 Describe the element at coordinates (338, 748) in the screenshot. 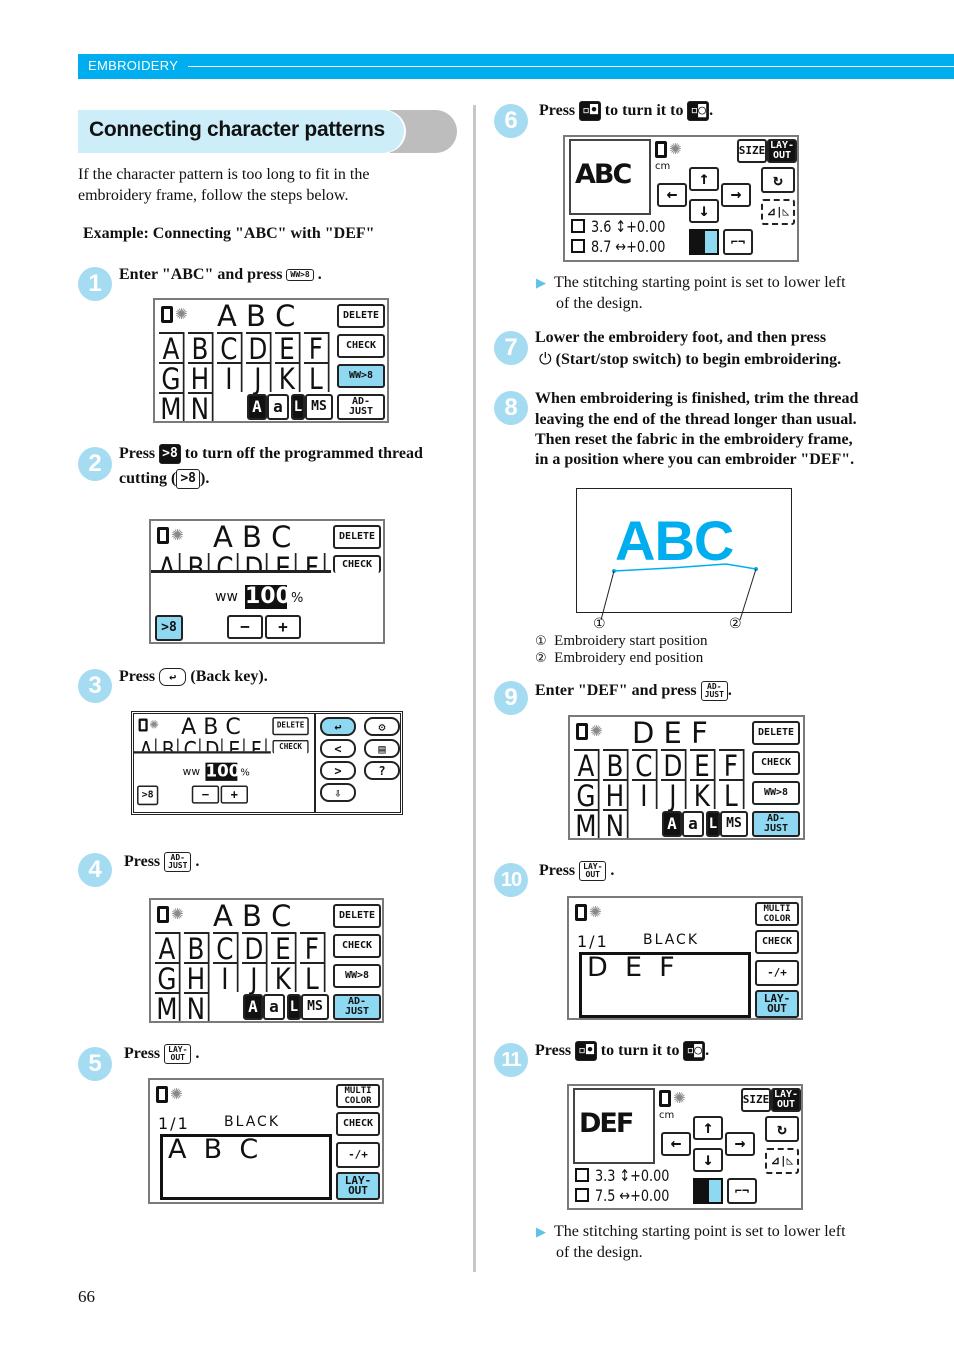

I see `previous-key: <` at that location.